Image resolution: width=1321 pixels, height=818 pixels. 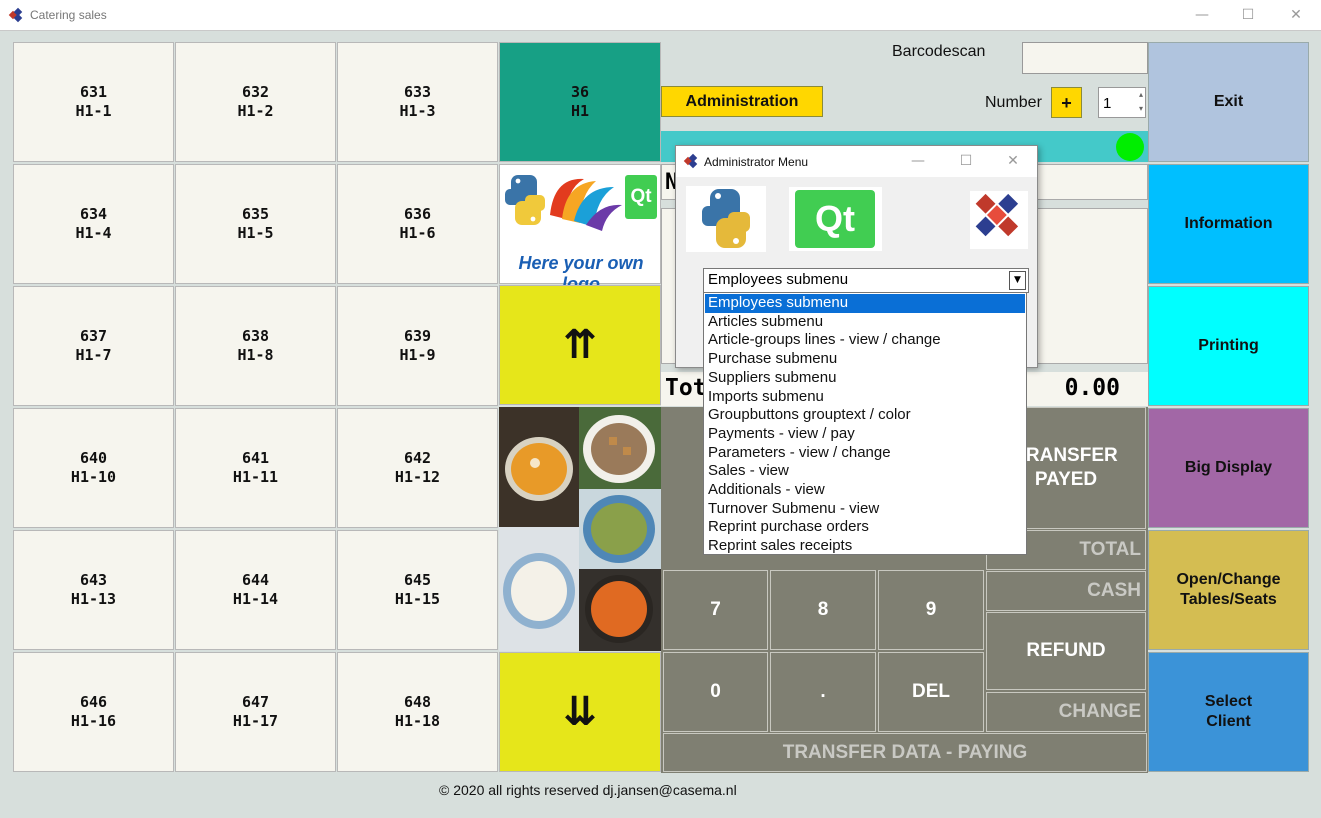 I want to click on table-name: H1-13, so click(x=93, y=599).